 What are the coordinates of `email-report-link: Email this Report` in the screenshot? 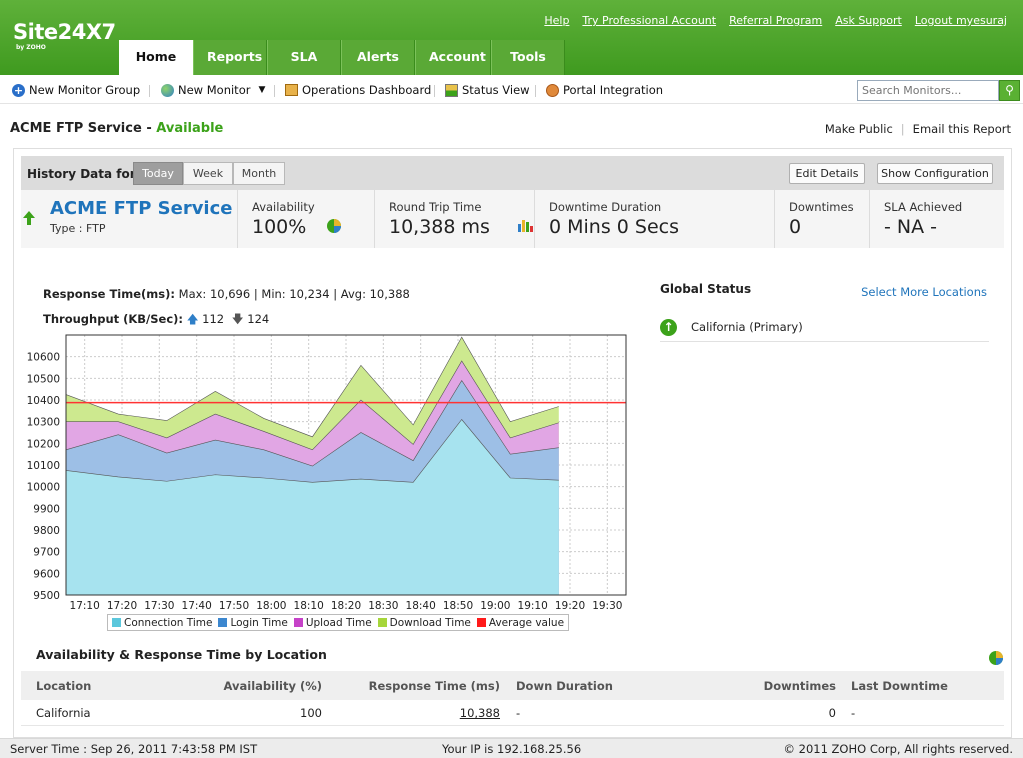 It's located at (962, 129).